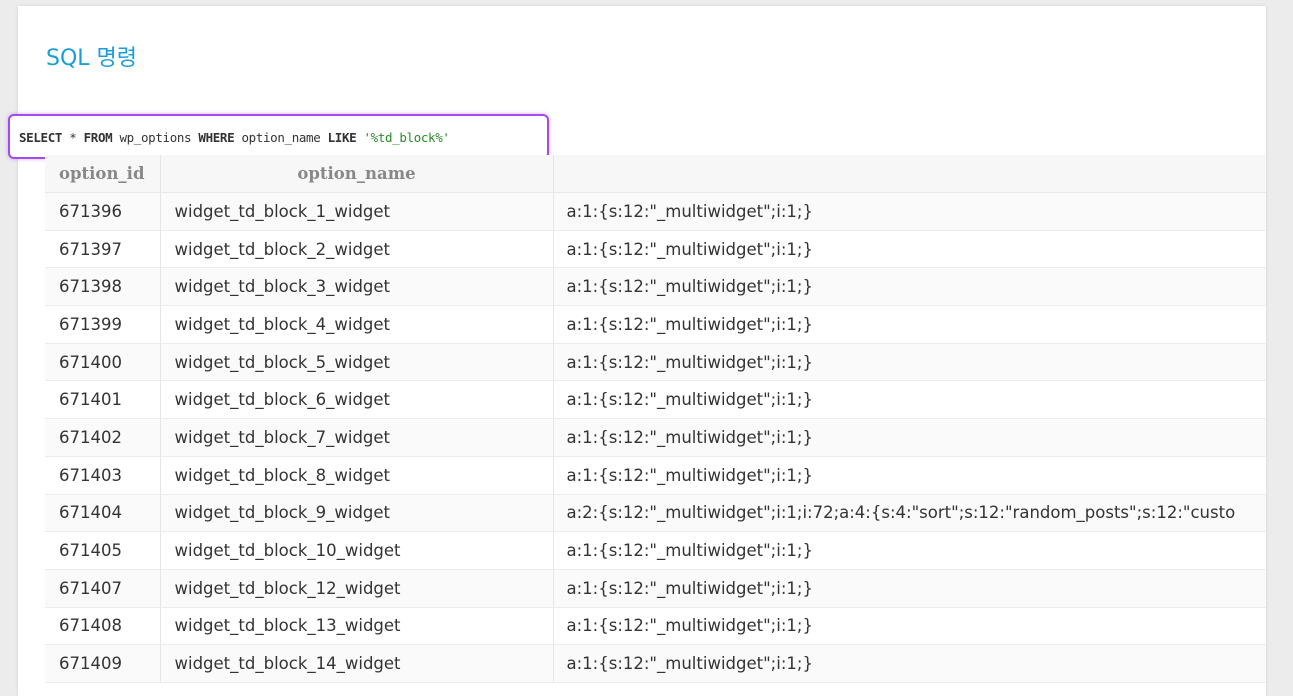 The image size is (1293, 696). I want to click on sql-column-name: option_name, so click(281, 137).